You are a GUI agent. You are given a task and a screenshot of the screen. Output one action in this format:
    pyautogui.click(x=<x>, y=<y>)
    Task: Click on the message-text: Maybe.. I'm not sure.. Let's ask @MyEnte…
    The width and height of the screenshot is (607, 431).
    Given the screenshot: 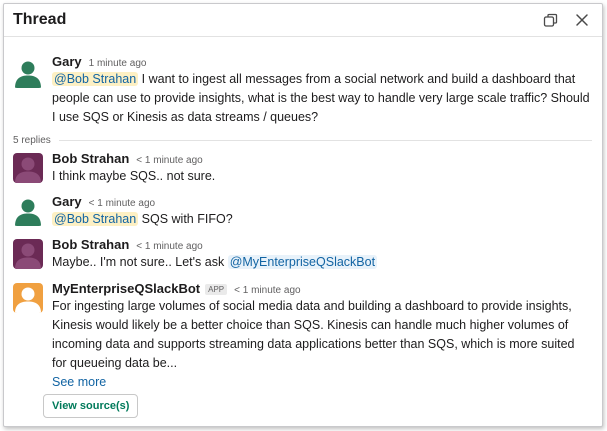 What is the action you would take?
    pyautogui.click(x=322, y=262)
    